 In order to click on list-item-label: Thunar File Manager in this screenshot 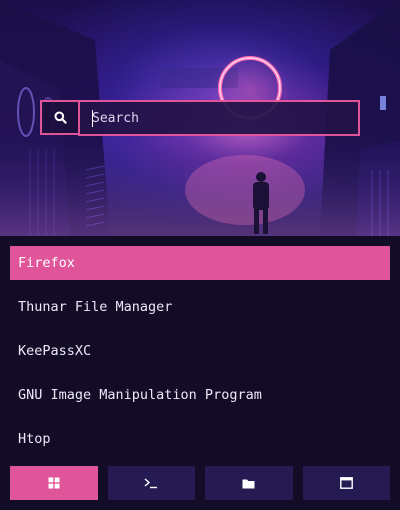, I will do `click(95, 307)`.